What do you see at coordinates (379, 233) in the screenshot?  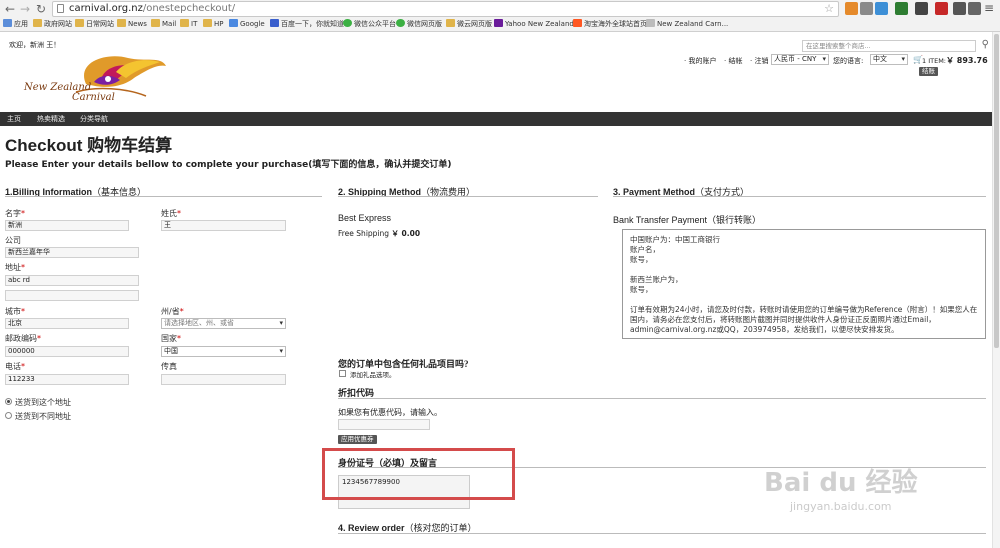 I see `shipping-option: Free Shipping ￥ 0.00` at bounding box center [379, 233].